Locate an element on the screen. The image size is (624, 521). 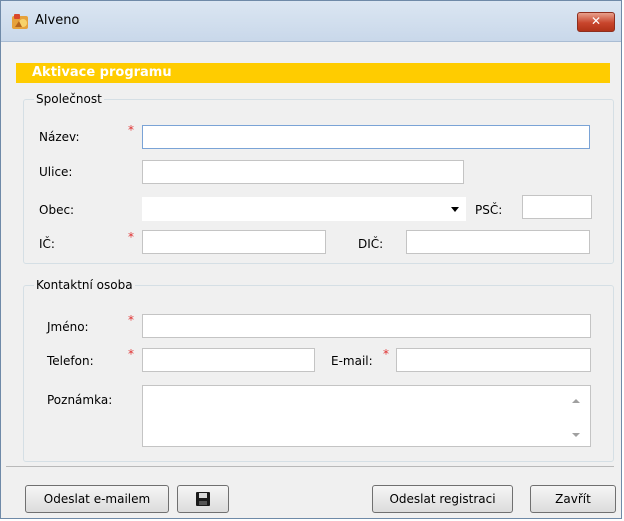
dic-label: DIČ: is located at coordinates (371, 244).